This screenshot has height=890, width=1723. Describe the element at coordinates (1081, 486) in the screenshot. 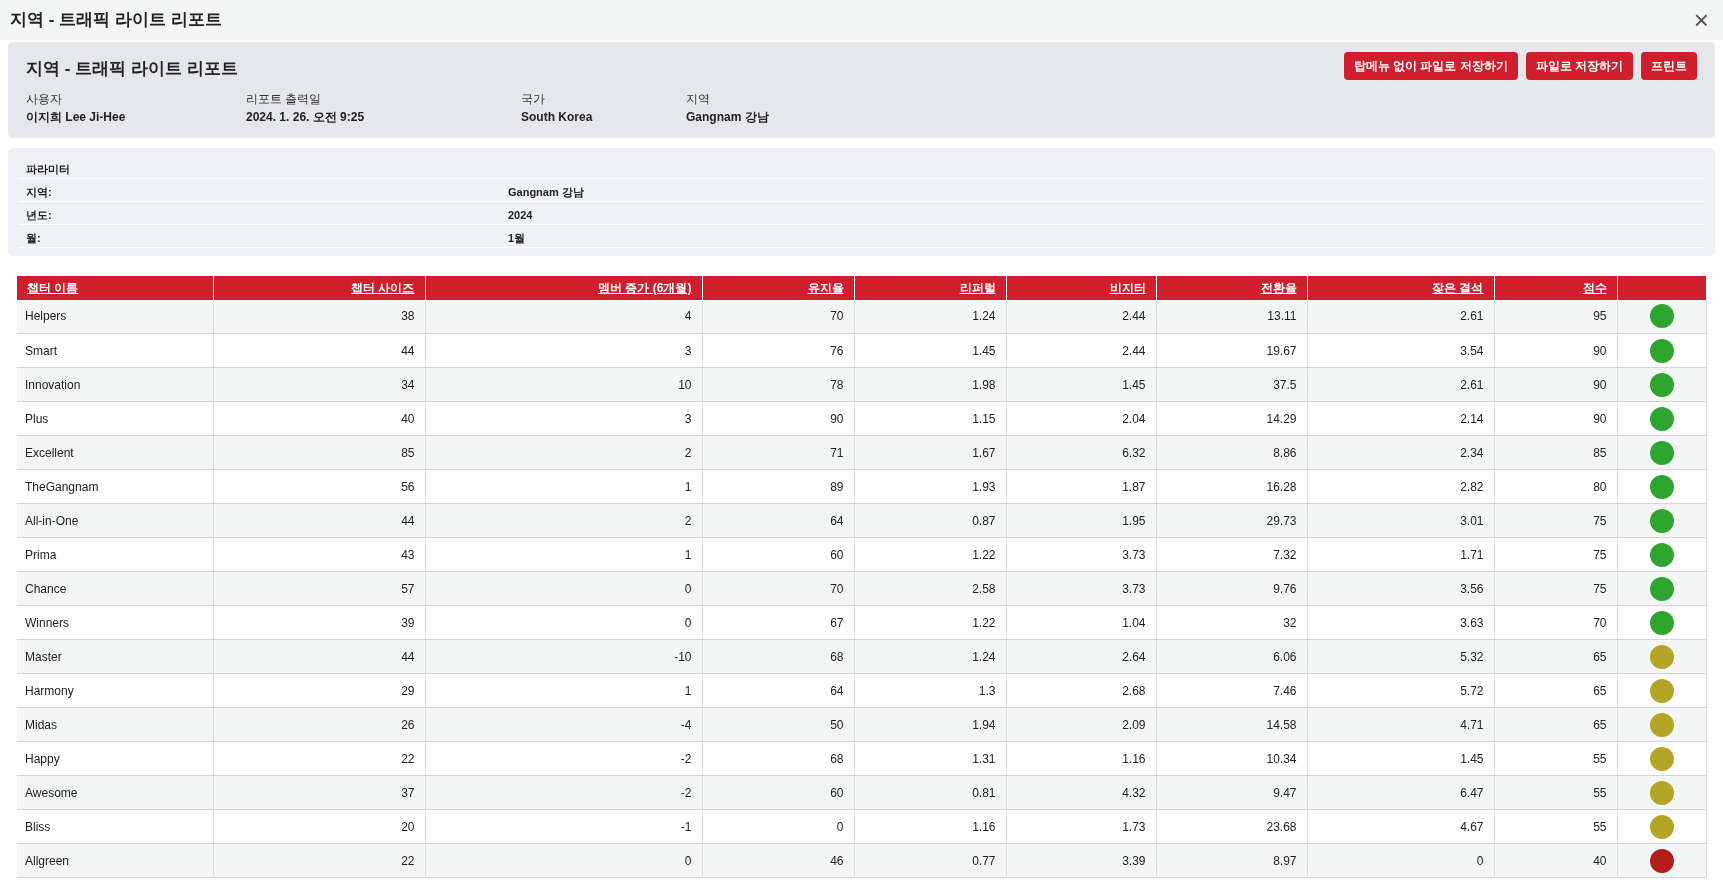

I see `table-cell: 1.87` at that location.